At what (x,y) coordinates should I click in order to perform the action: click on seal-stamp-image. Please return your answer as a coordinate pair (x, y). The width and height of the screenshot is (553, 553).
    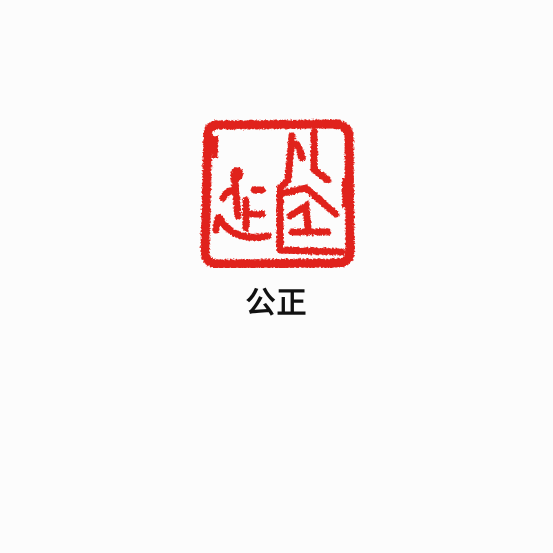
    Looking at the image, I should click on (276, 193).